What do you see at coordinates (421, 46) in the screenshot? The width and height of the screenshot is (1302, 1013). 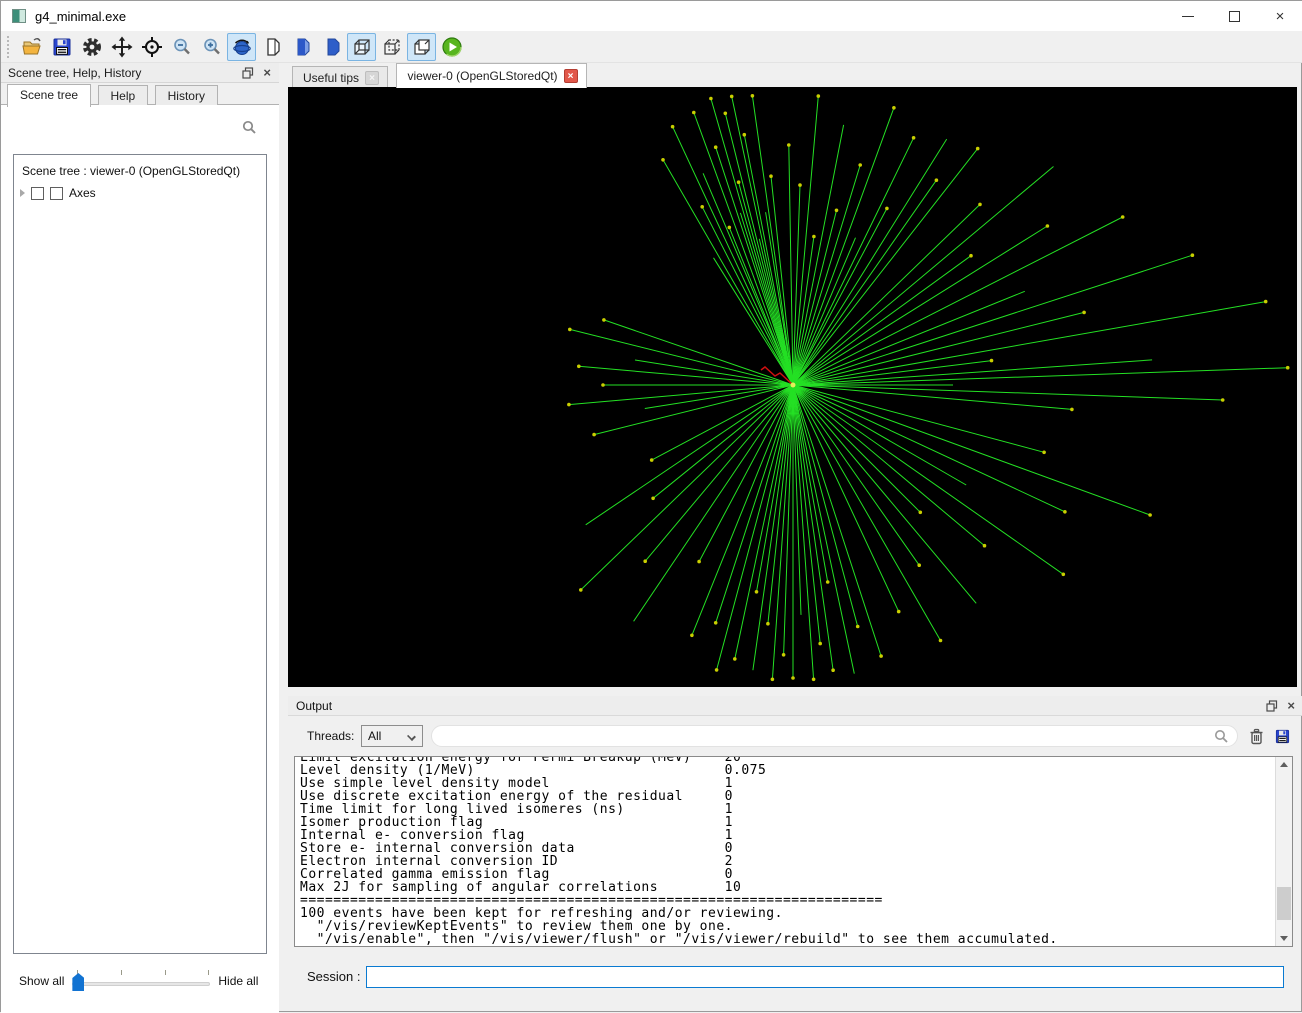 I see `cube-solid-button` at bounding box center [421, 46].